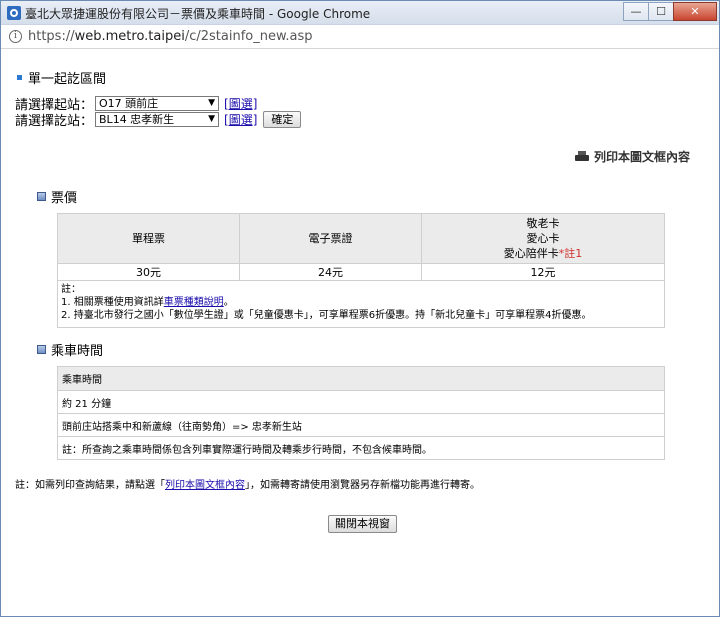  Describe the element at coordinates (641, 157) in the screenshot. I see `print-label: 列印本圖文框內容` at that location.